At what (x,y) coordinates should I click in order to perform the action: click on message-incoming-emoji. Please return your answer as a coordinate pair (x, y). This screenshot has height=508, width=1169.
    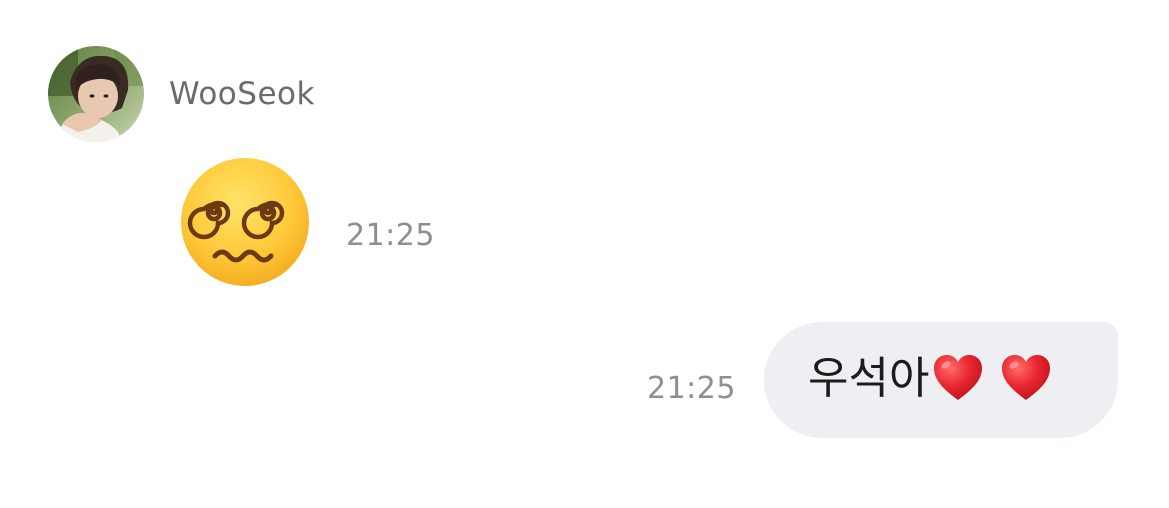
    Looking at the image, I should click on (245, 222).